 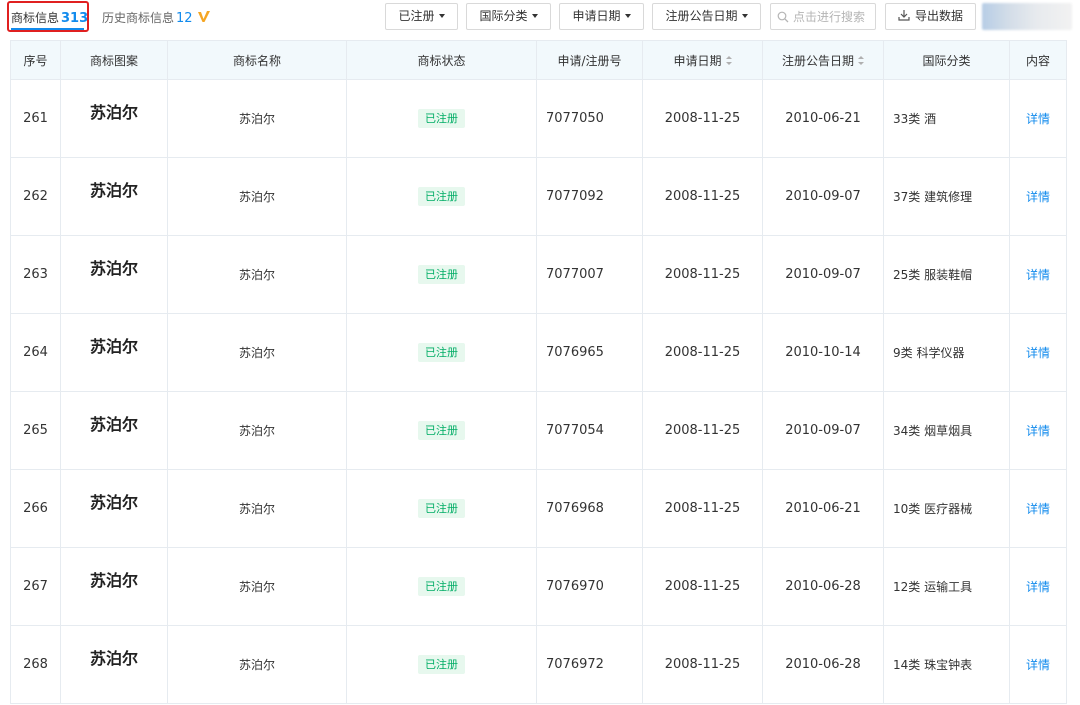 I want to click on intl-class: 34类 烟草烟具, so click(x=946, y=430).